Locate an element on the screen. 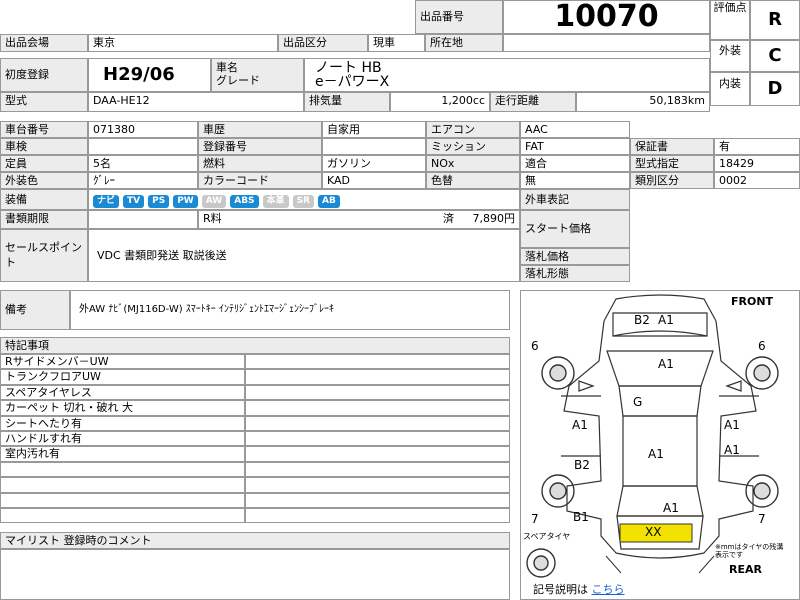 This screenshot has width=800, height=600. type-designation-label: 型式指定 is located at coordinates (672, 163).